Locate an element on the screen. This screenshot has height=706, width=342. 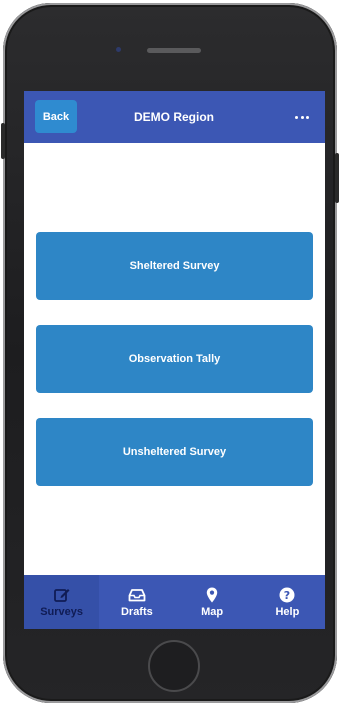
speaker-grille is located at coordinates (174, 50).